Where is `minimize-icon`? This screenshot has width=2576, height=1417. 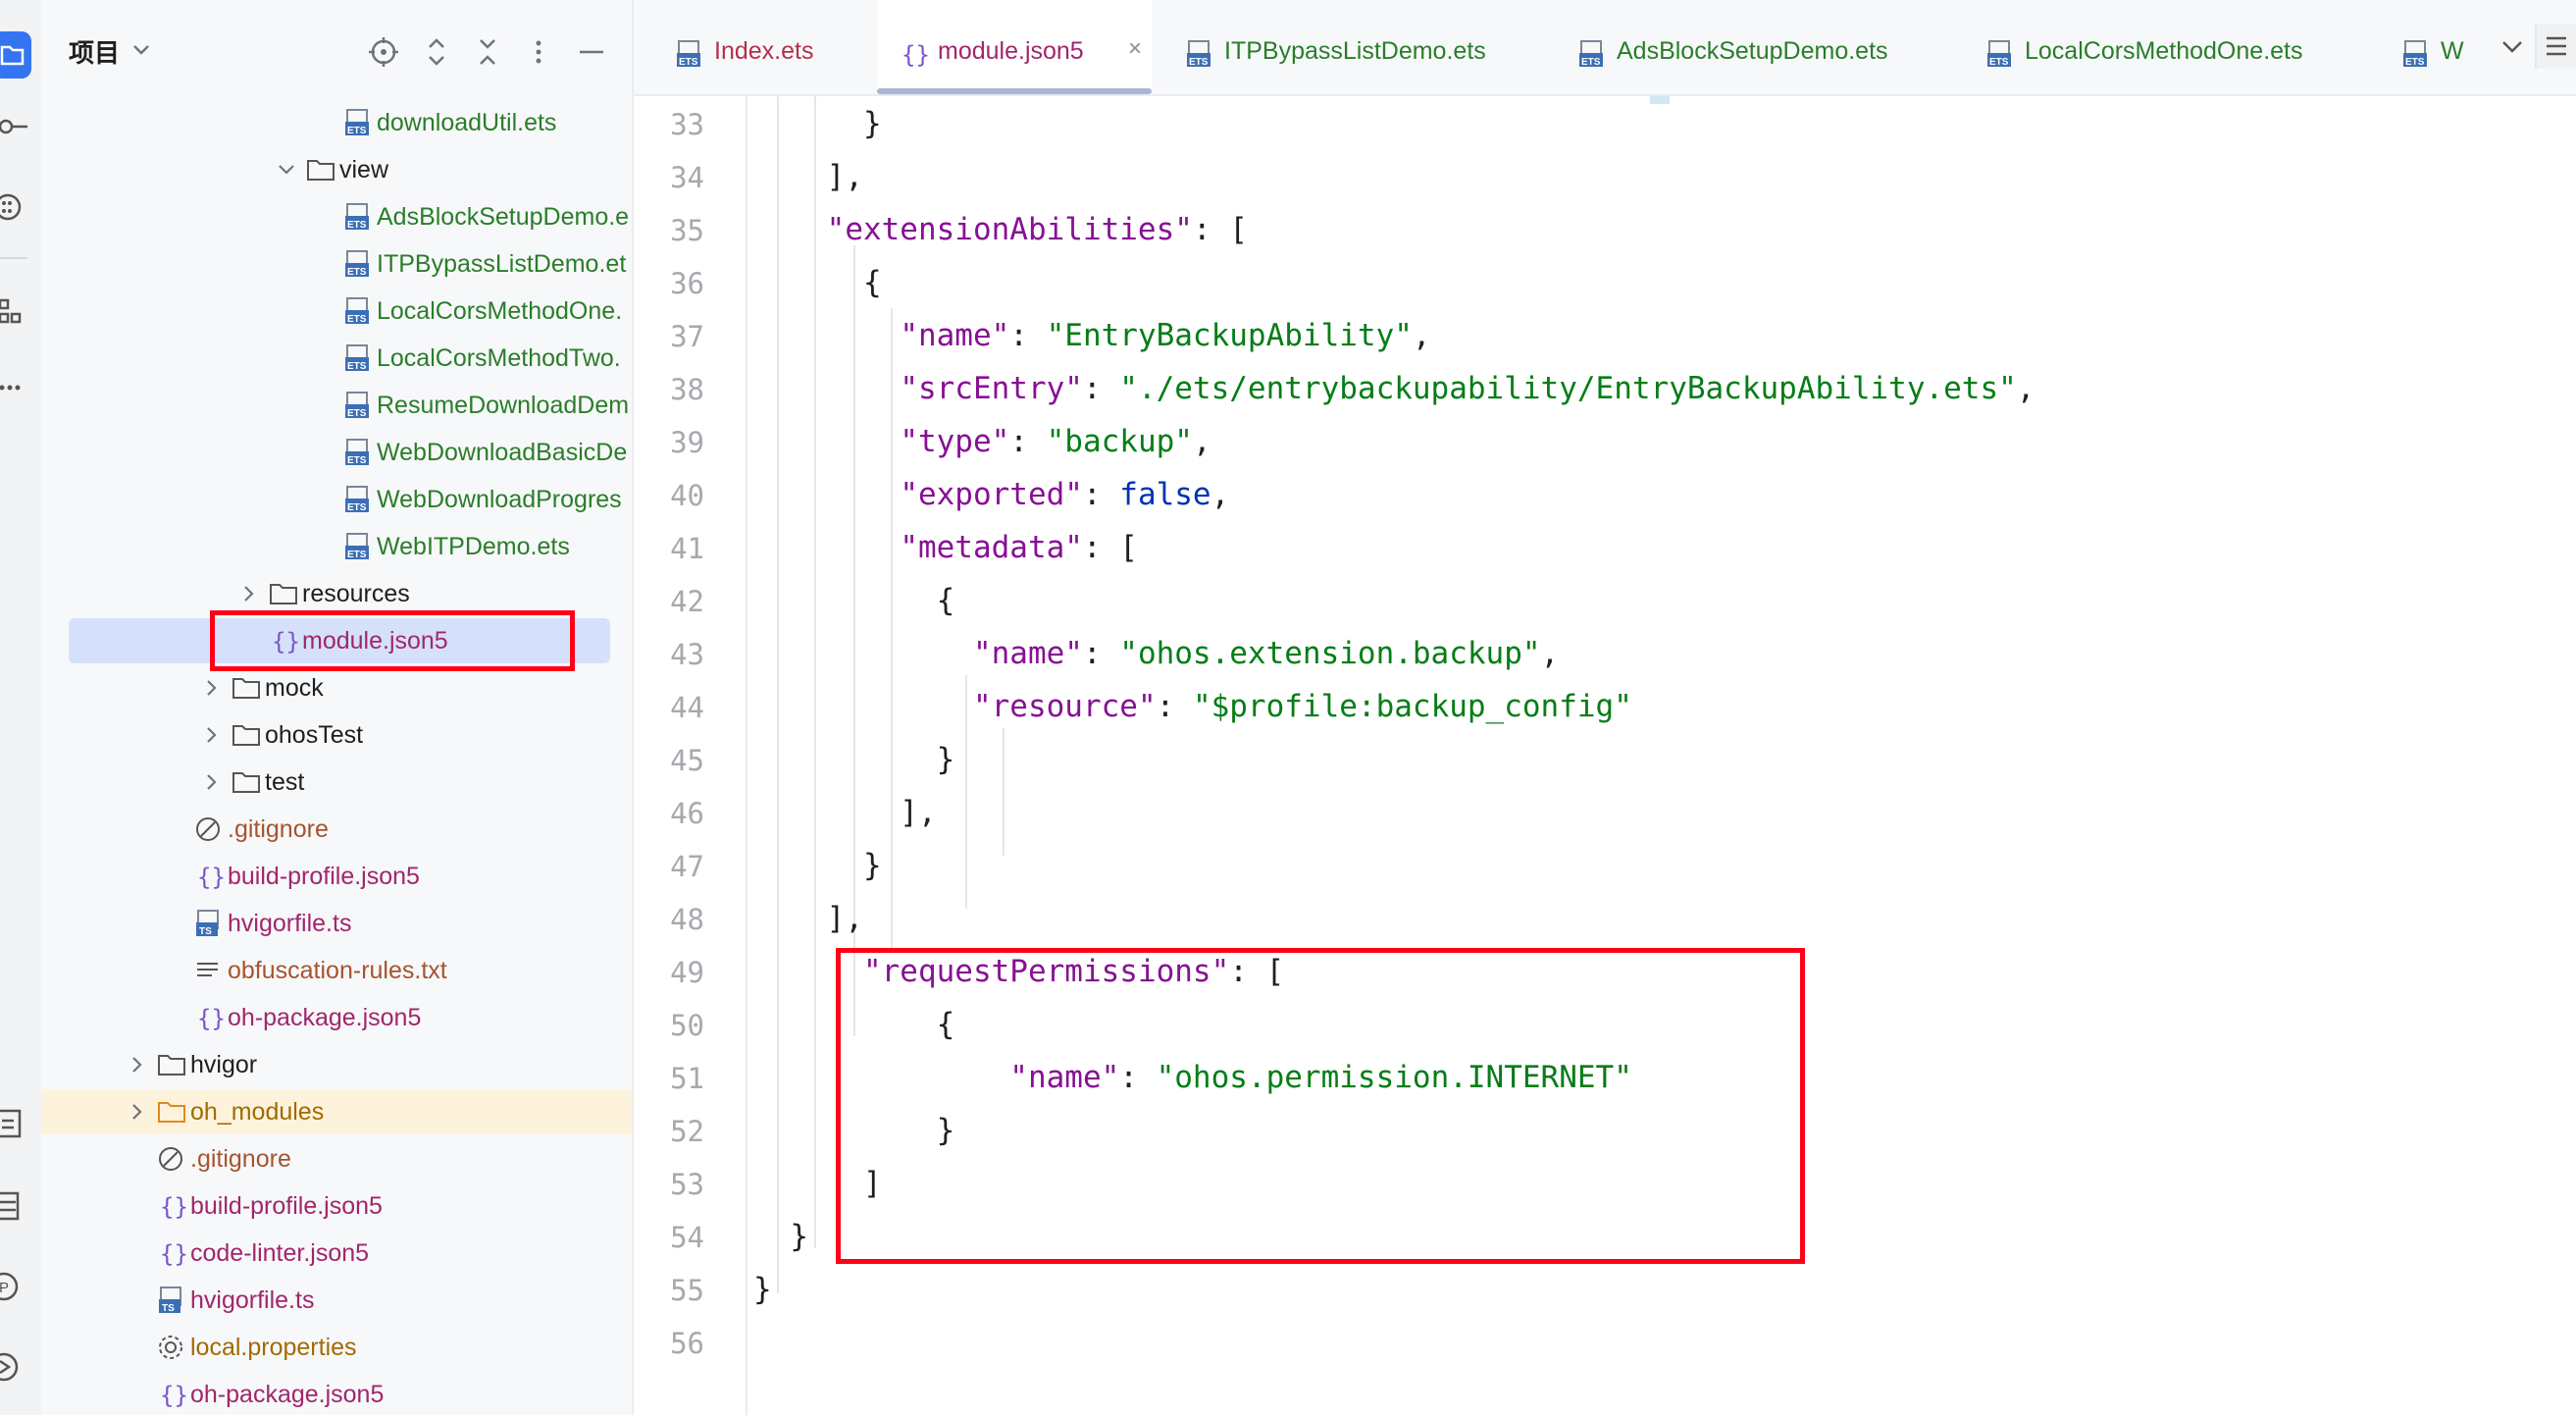
minimize-icon is located at coordinates (591, 52).